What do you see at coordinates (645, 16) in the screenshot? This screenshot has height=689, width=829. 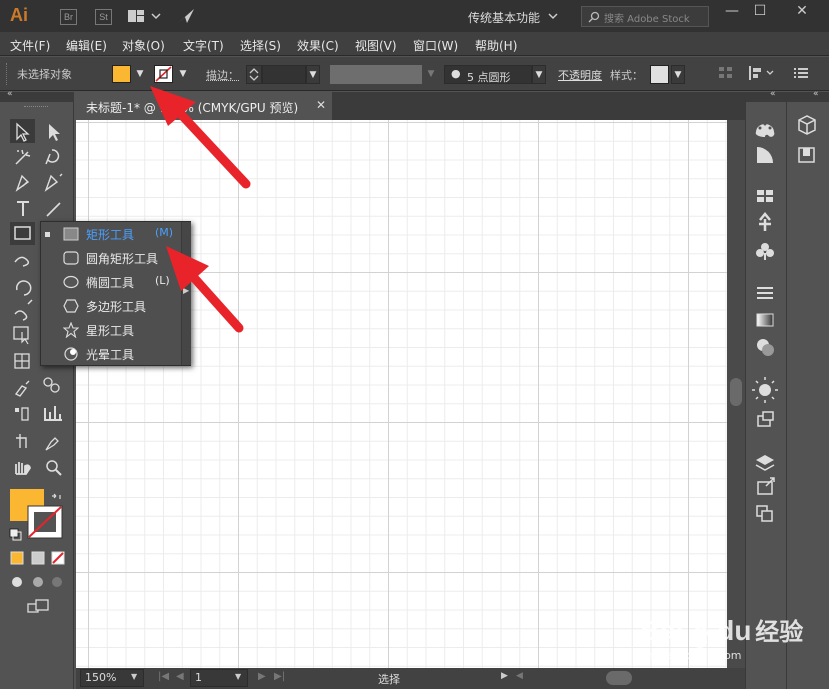 I see `stock-search-input: 搜索 Adobe Stock` at bounding box center [645, 16].